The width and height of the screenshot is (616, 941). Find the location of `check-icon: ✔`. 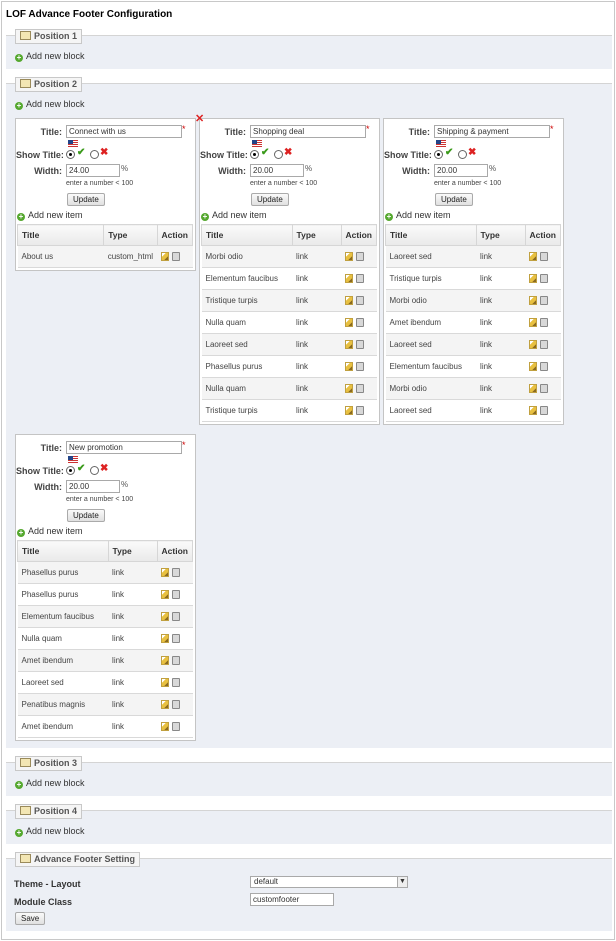

check-icon: ✔ is located at coordinates (449, 152).